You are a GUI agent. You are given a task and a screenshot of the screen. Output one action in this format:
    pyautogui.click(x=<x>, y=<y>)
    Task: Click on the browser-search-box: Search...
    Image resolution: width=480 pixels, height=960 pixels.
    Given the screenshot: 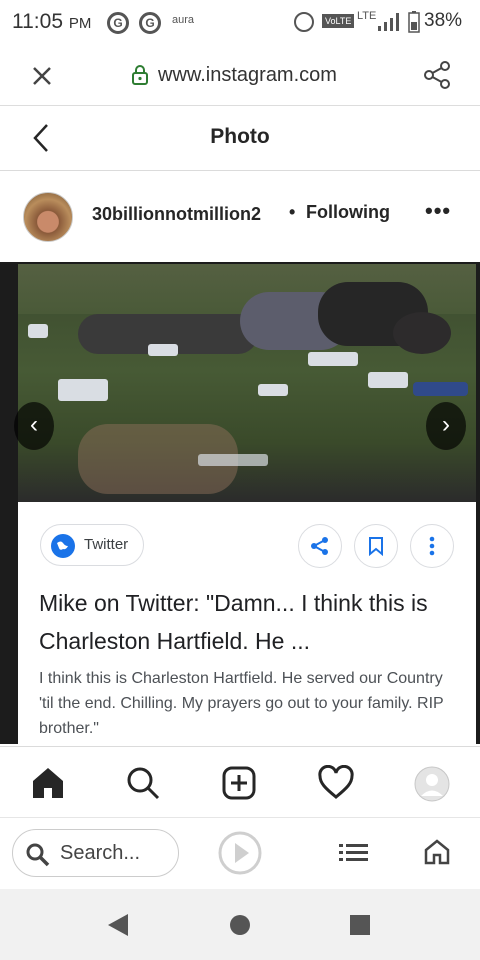 What is the action you would take?
    pyautogui.click(x=95, y=853)
    